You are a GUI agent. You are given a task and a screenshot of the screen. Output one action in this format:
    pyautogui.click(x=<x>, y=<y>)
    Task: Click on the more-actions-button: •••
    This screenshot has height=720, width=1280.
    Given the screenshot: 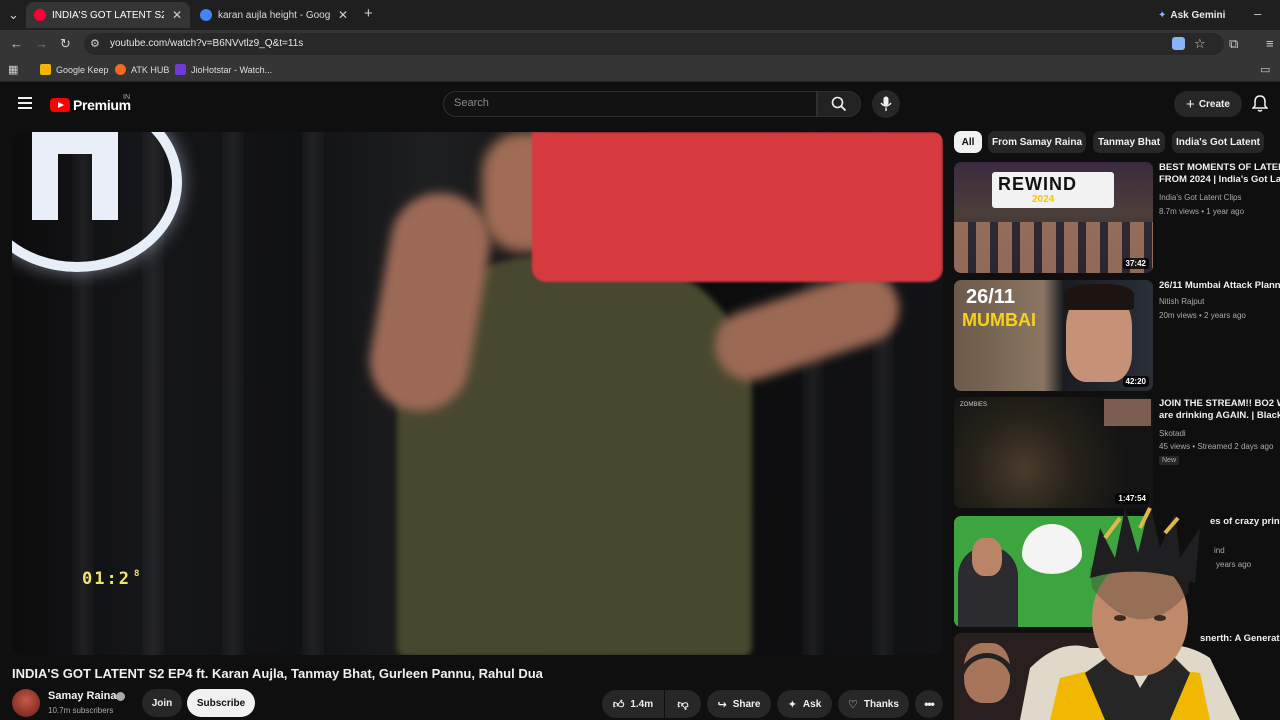 What is the action you would take?
    pyautogui.click(x=929, y=704)
    